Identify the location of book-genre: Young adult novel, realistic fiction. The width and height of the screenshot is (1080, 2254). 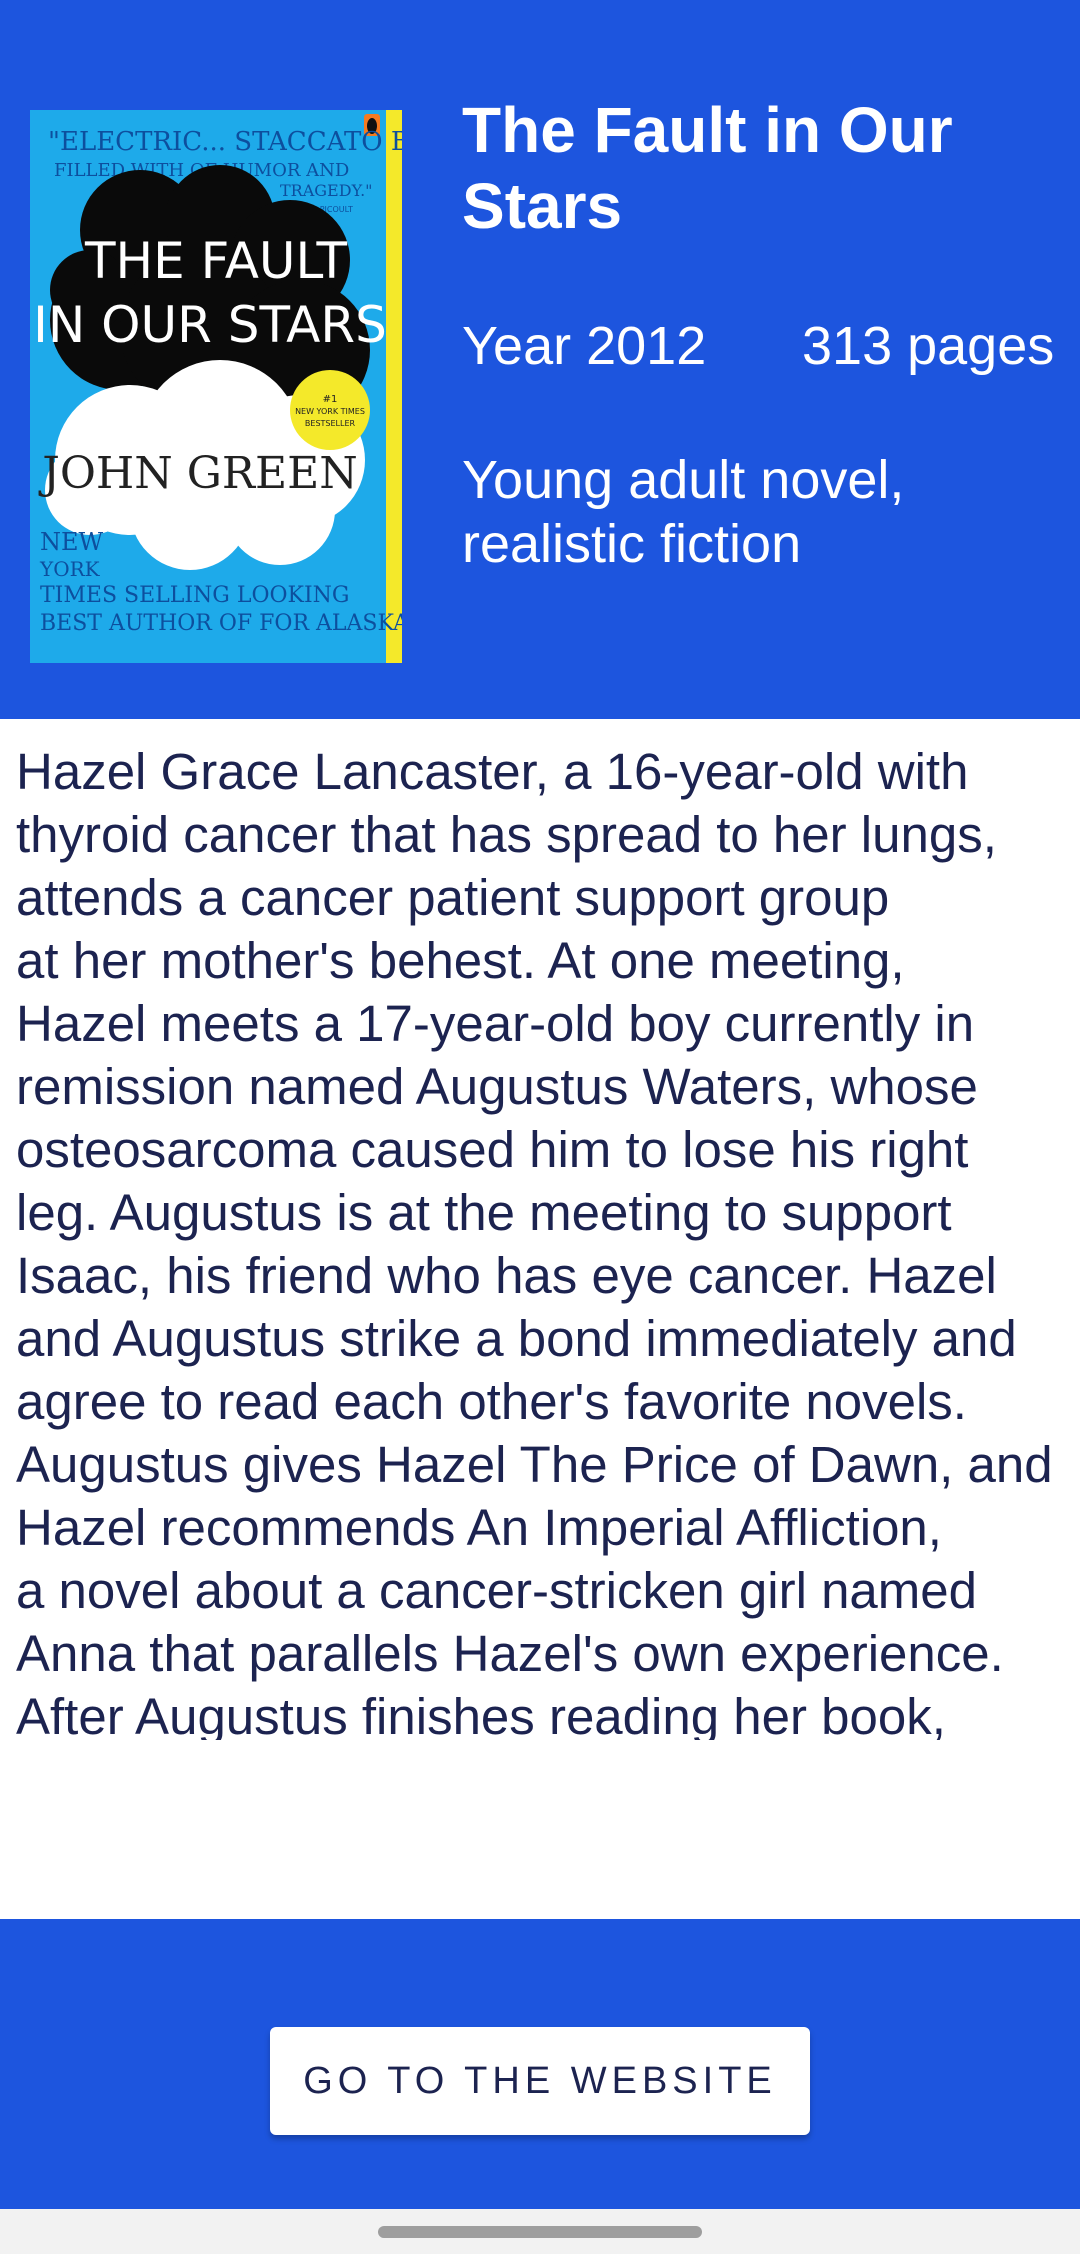
(683, 512).